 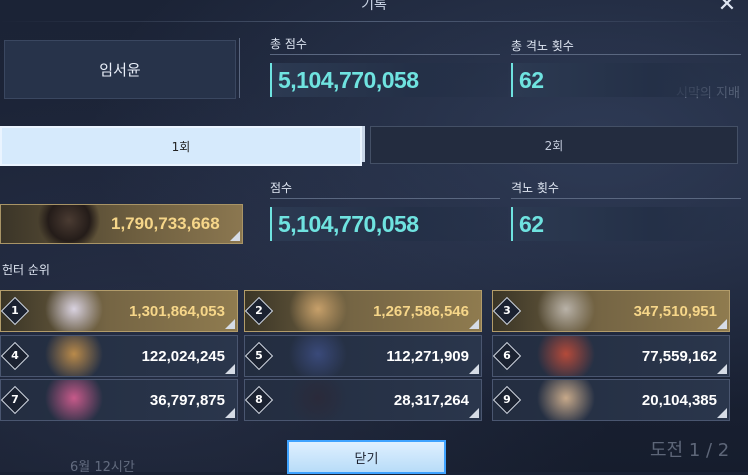 What do you see at coordinates (566, 400) in the screenshot?
I see `brown-hair-portrait` at bounding box center [566, 400].